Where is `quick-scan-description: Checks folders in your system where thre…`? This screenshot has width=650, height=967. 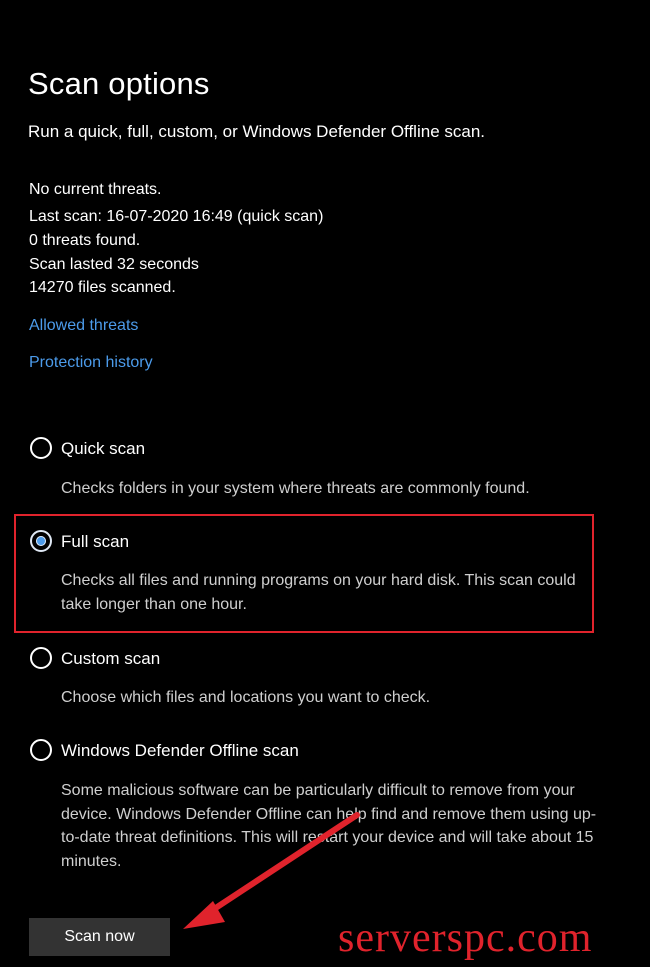 quick-scan-description: Checks folders in your system where thre… is located at coordinates (295, 488).